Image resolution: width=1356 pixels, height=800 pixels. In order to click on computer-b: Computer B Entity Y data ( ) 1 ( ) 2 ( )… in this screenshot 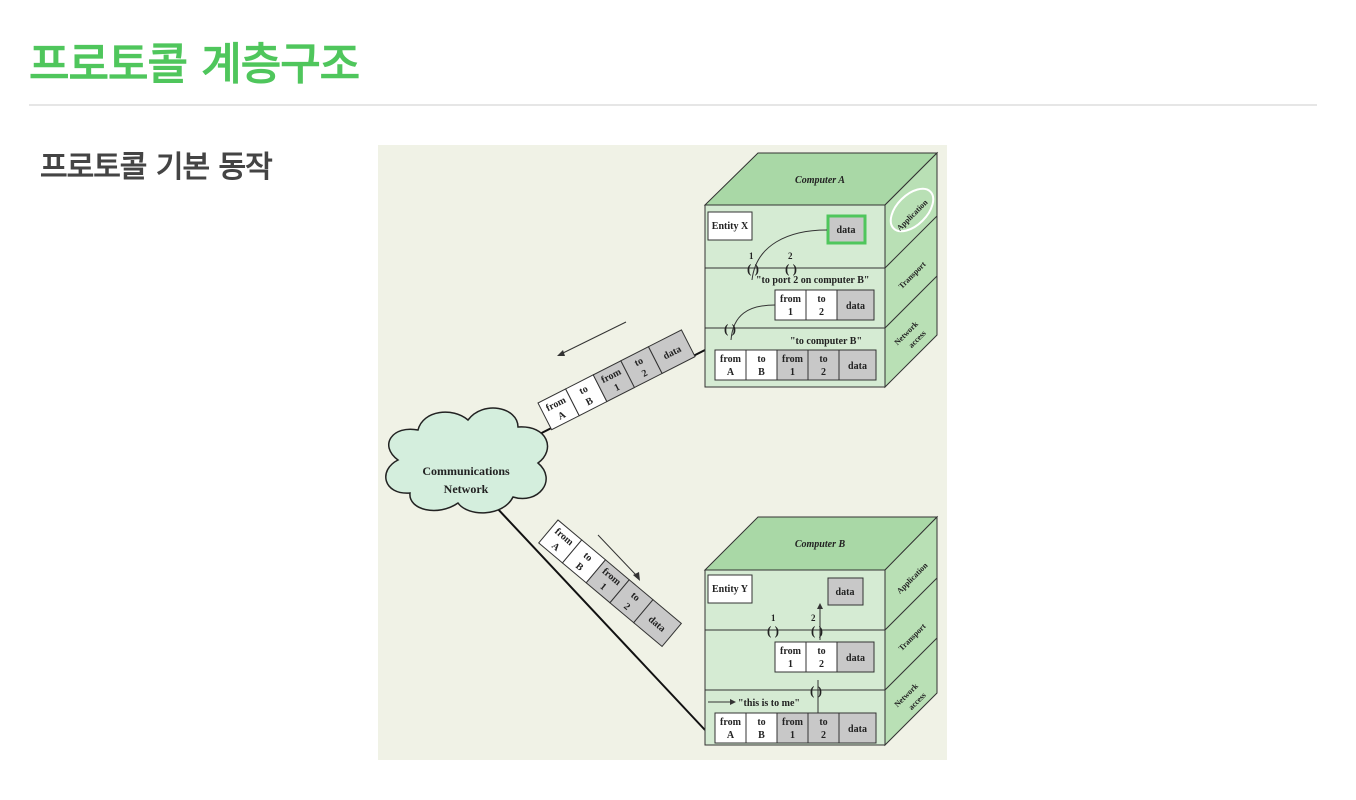, I will do `click(821, 631)`.